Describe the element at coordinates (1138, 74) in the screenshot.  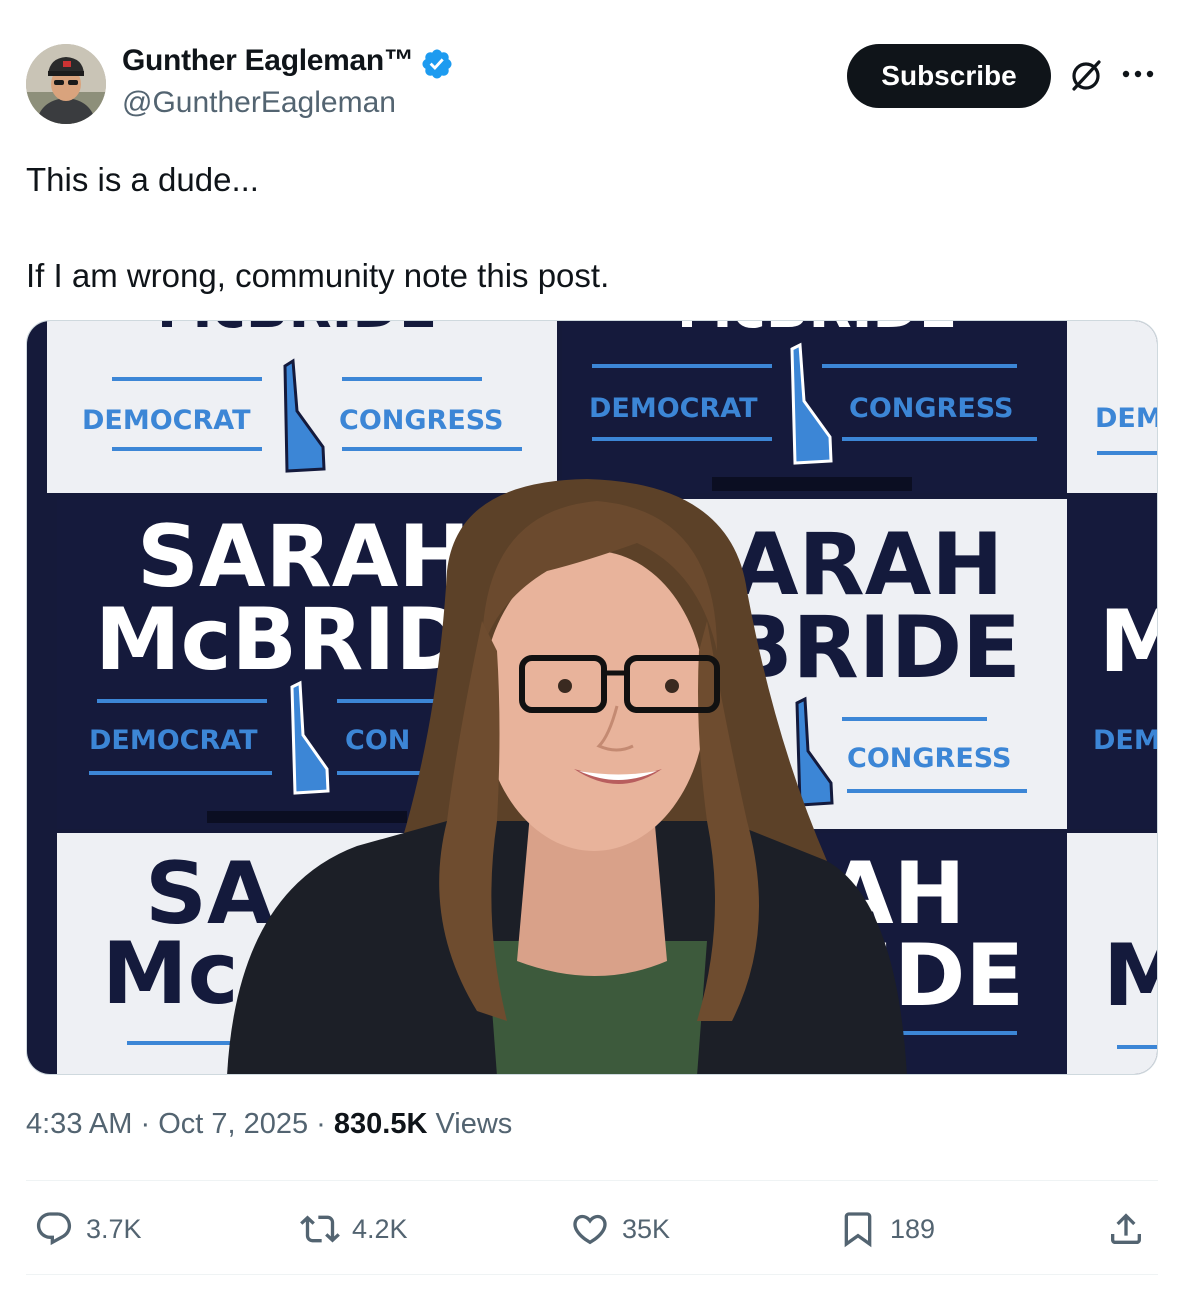
I see `more-icon` at that location.